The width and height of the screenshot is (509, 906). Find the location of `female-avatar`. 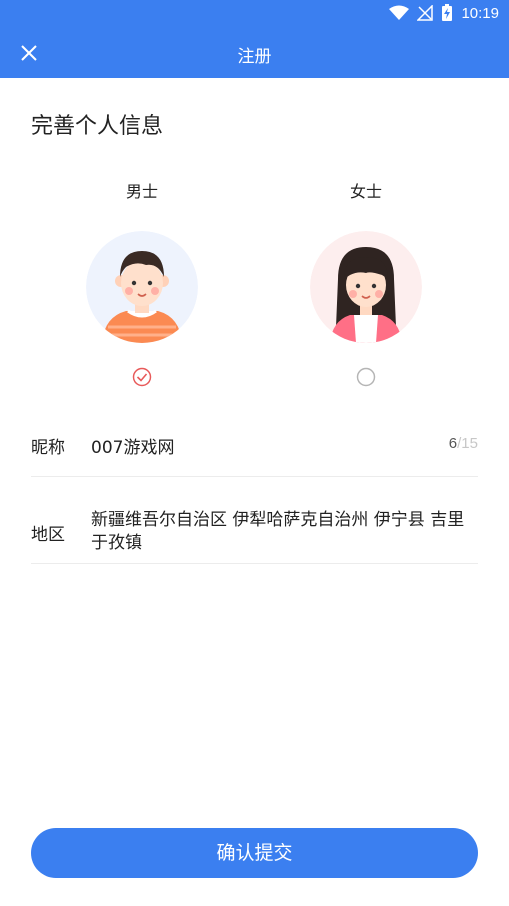

female-avatar is located at coordinates (366, 287).